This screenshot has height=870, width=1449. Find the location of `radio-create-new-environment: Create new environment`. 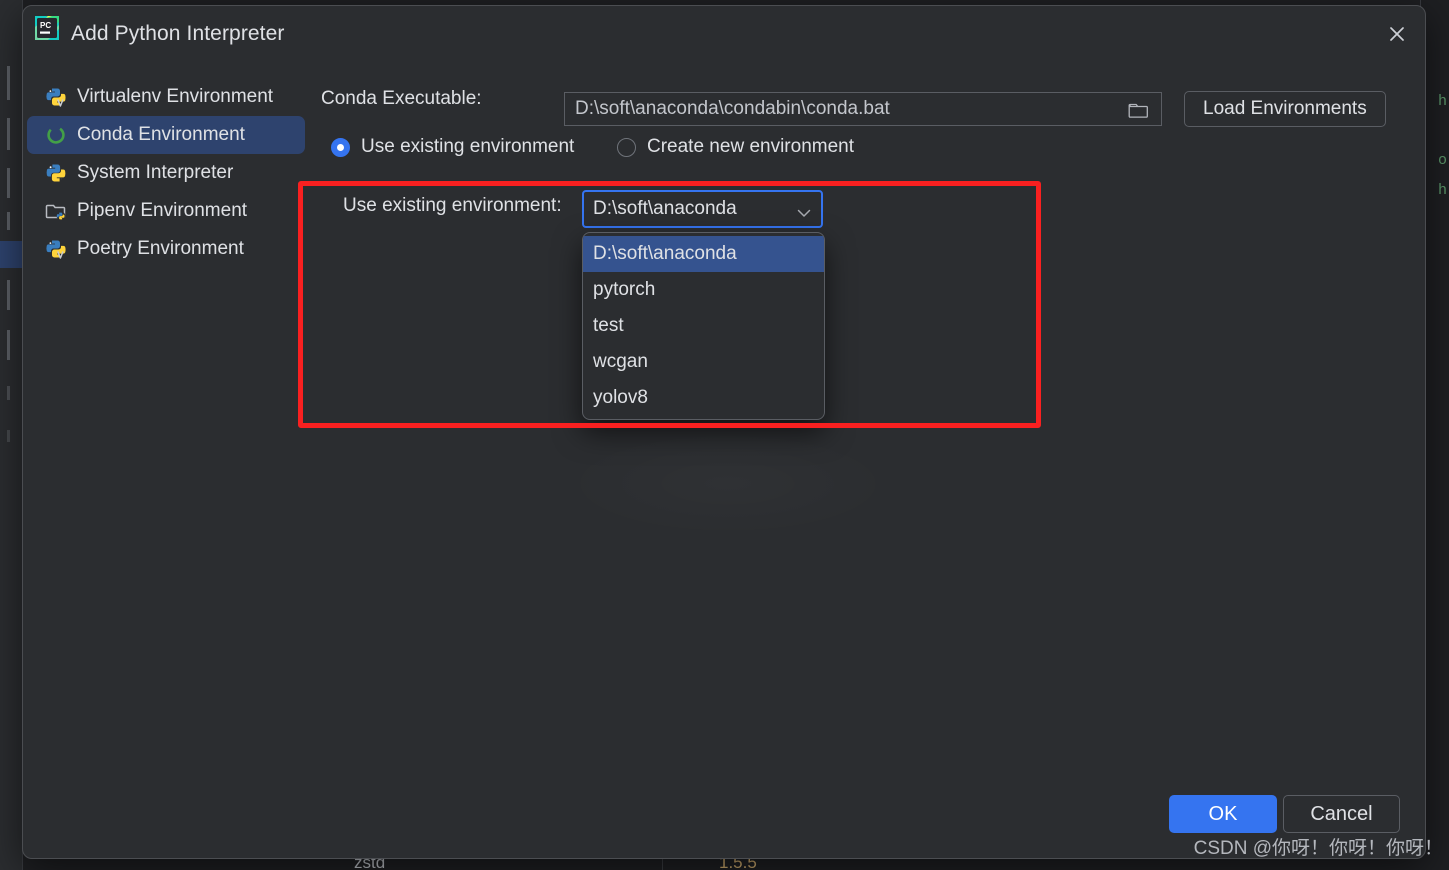

radio-create-new-environment: Create new environment is located at coordinates (735, 147).